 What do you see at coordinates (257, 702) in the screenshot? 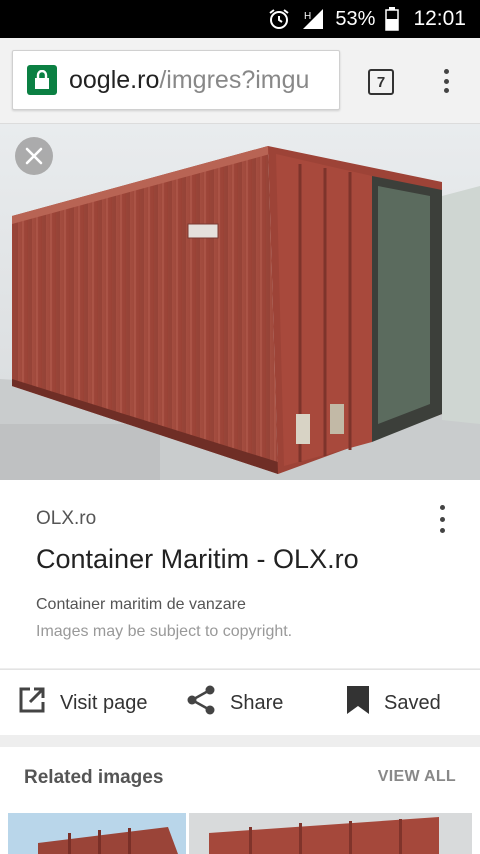
I see `share-label: Share` at bounding box center [257, 702].